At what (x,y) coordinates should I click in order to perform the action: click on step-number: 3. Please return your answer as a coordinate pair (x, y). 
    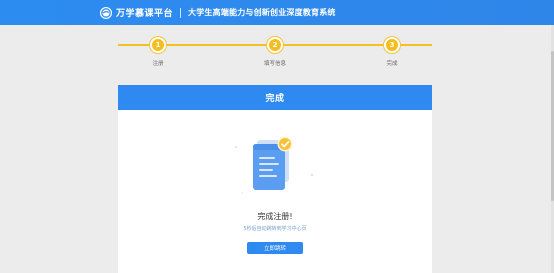
    Looking at the image, I should click on (392, 45).